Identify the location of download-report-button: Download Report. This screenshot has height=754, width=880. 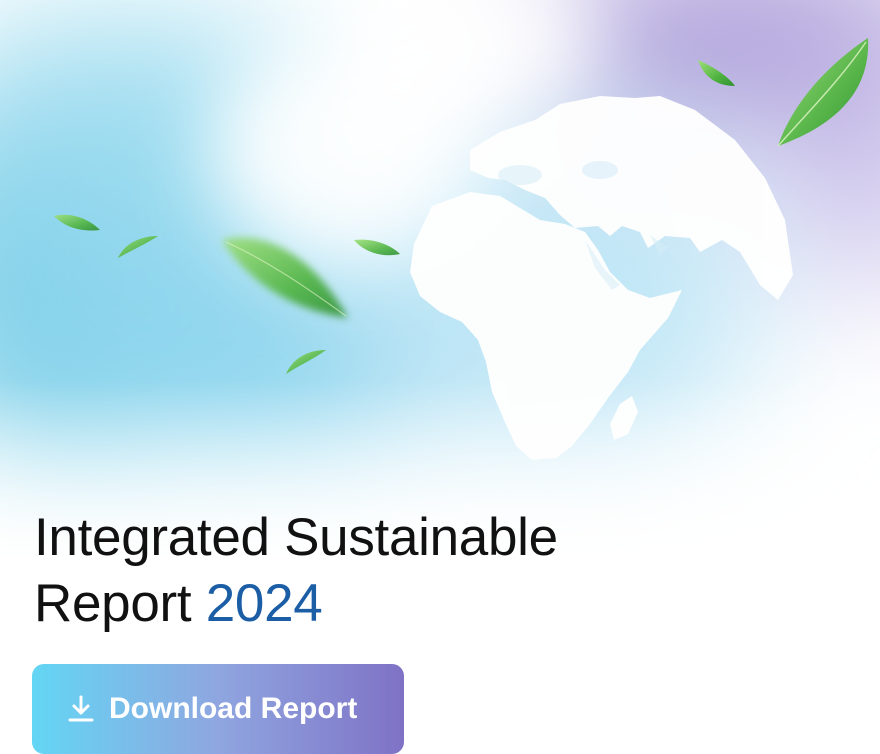
(218, 709).